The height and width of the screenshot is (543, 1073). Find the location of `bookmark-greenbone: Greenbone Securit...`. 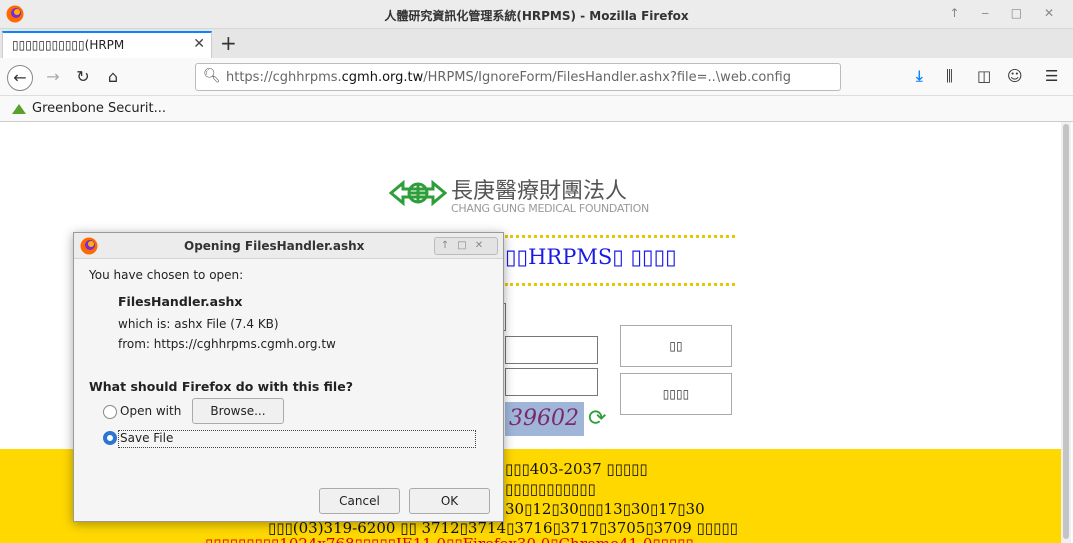

bookmark-greenbone: Greenbone Securit... is located at coordinates (89, 108).